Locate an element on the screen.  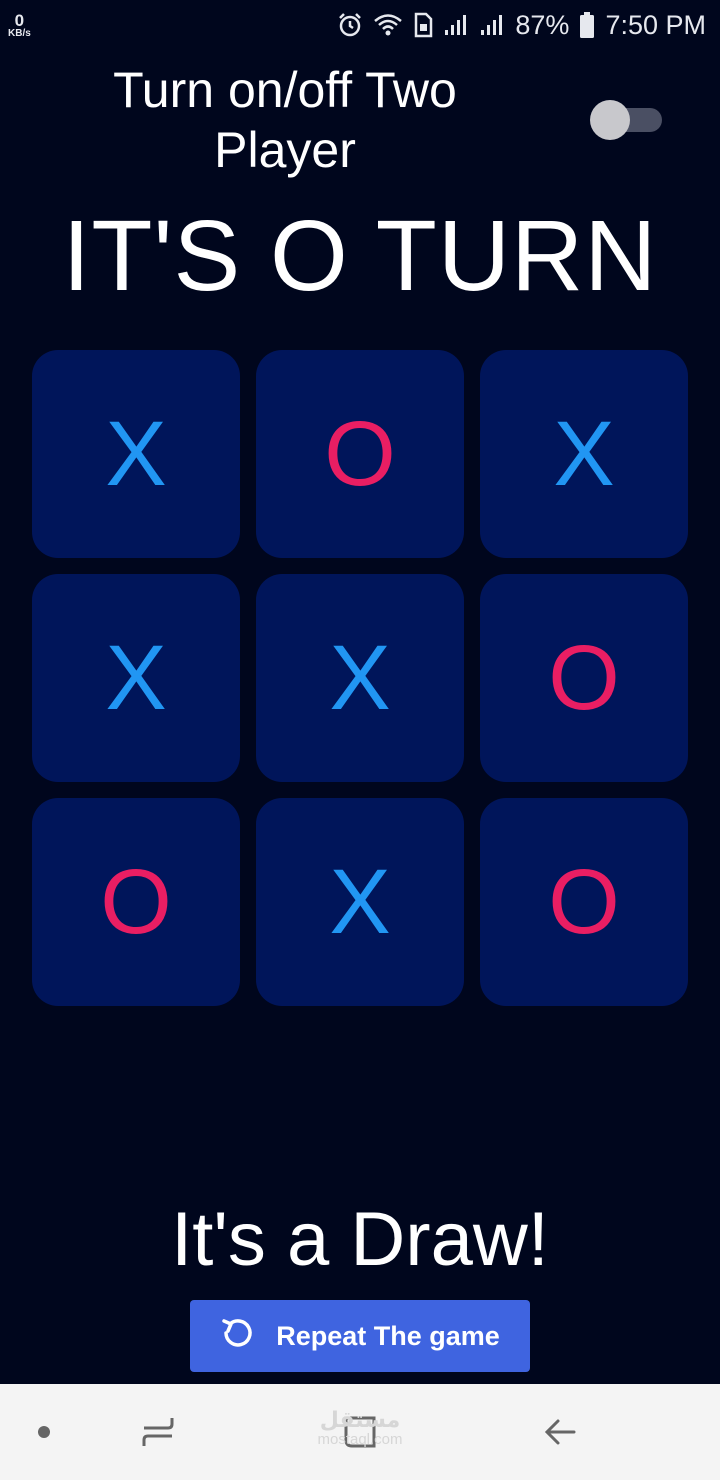
turn-title: IT'S O TURN is located at coordinates (360, 256).